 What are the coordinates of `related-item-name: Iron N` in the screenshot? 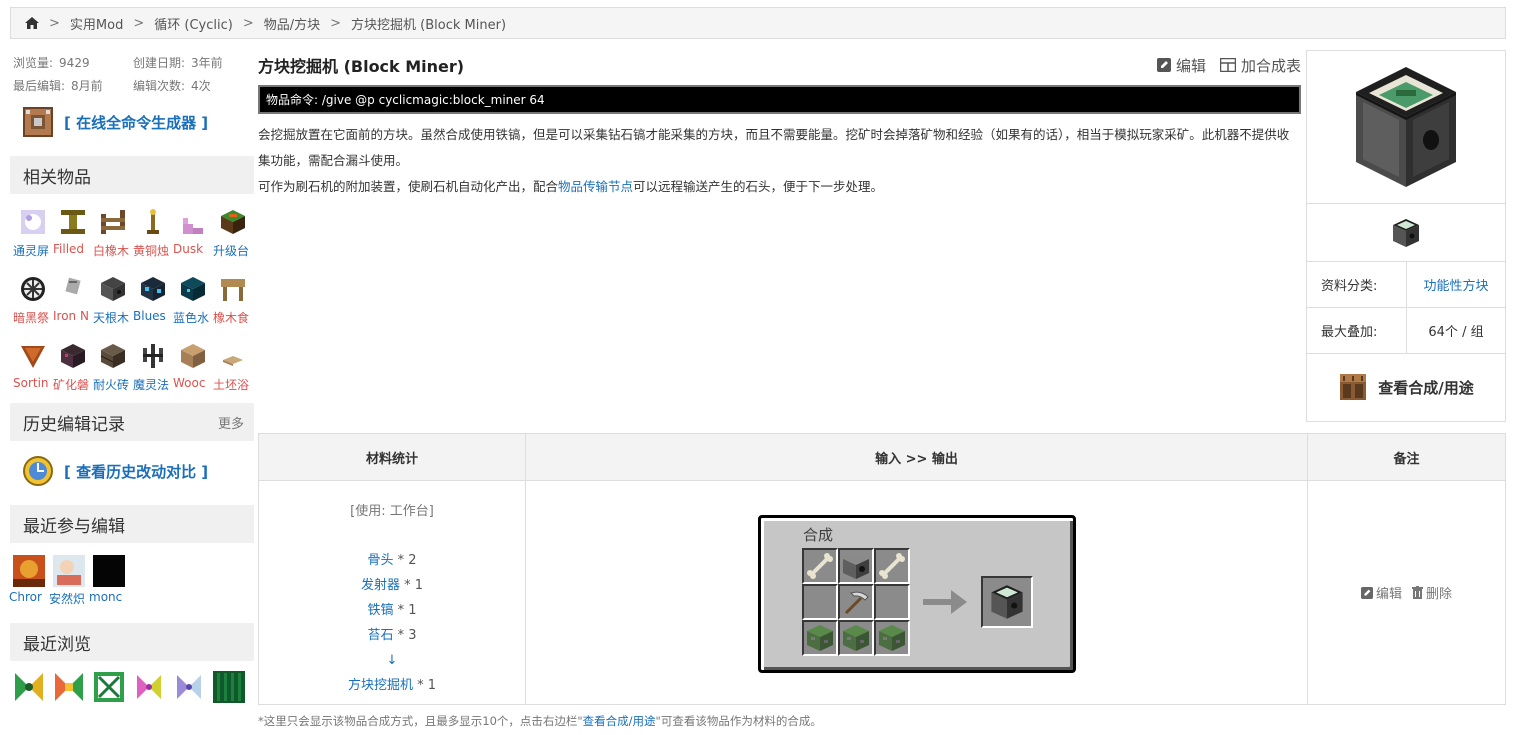 It's located at (73, 316).